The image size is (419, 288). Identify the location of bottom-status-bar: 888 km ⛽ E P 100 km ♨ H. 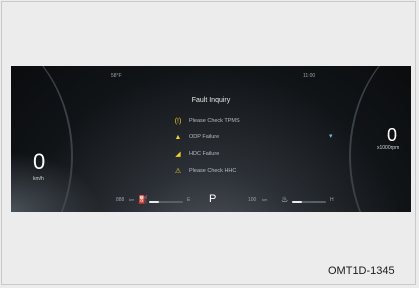
(211, 200).